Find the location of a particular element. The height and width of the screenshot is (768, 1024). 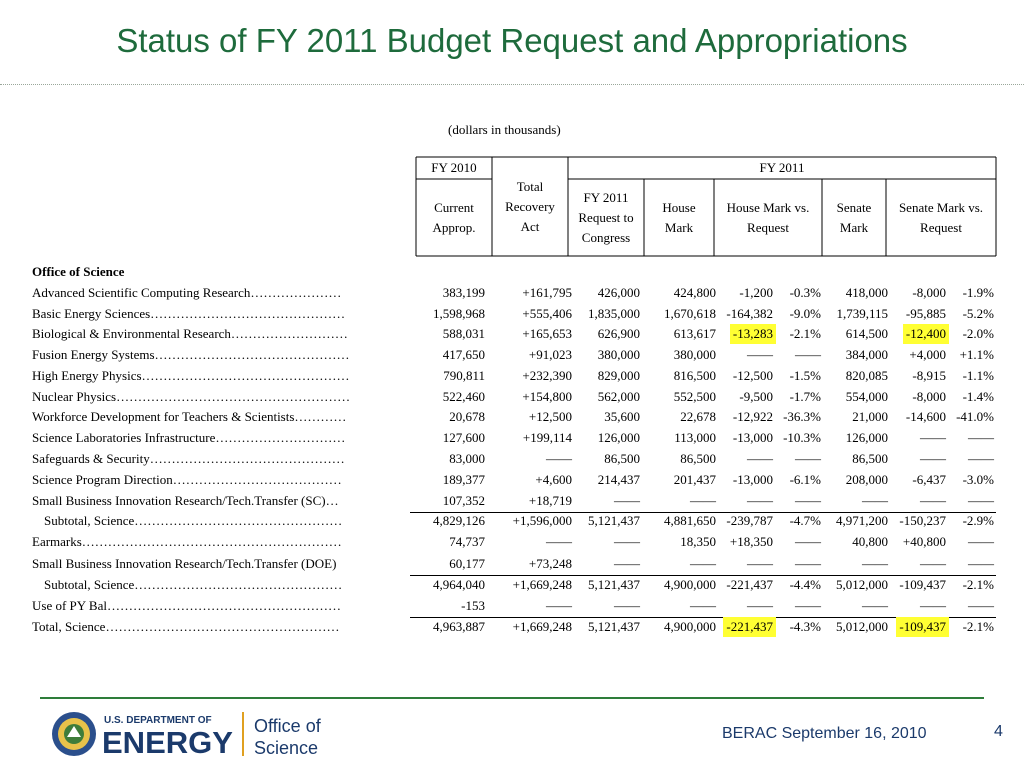

cell-r0-c1: +161,795 is located at coordinates (547, 292).